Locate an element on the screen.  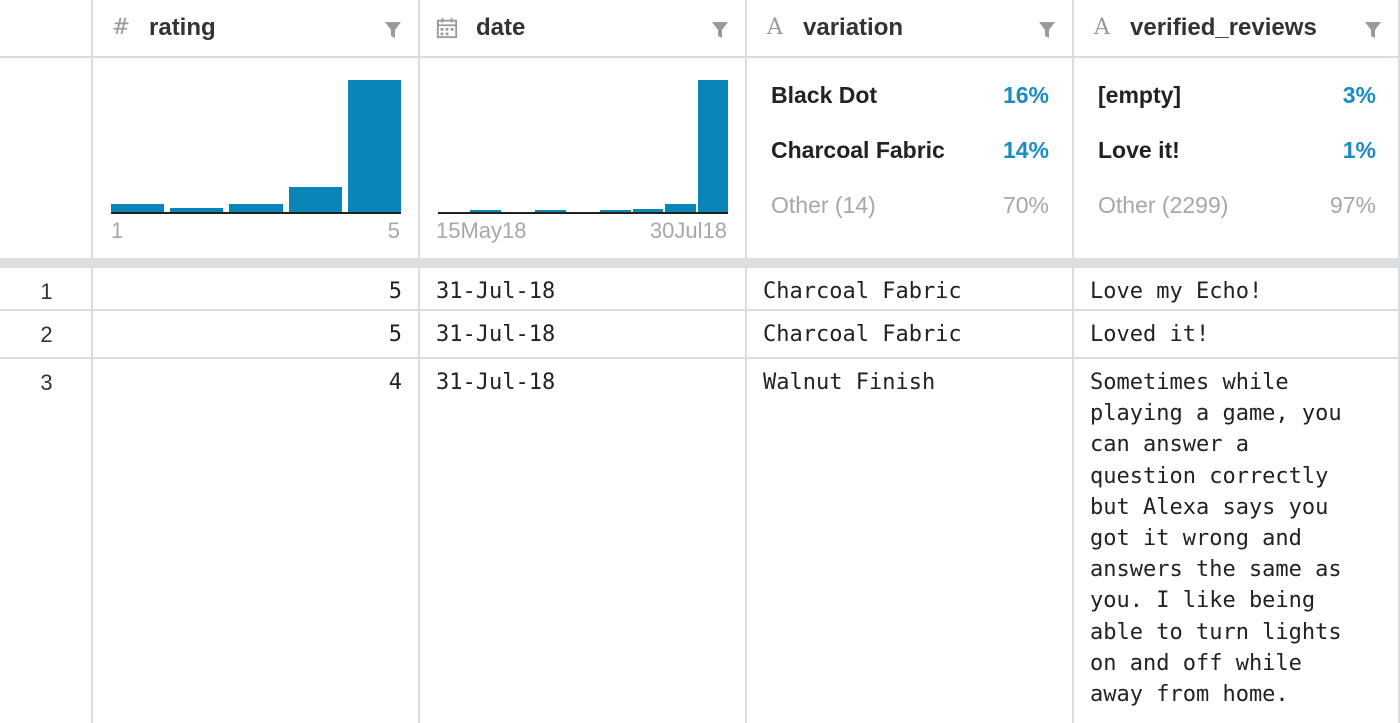
column-header-rating: # rating is located at coordinates (256, 29).